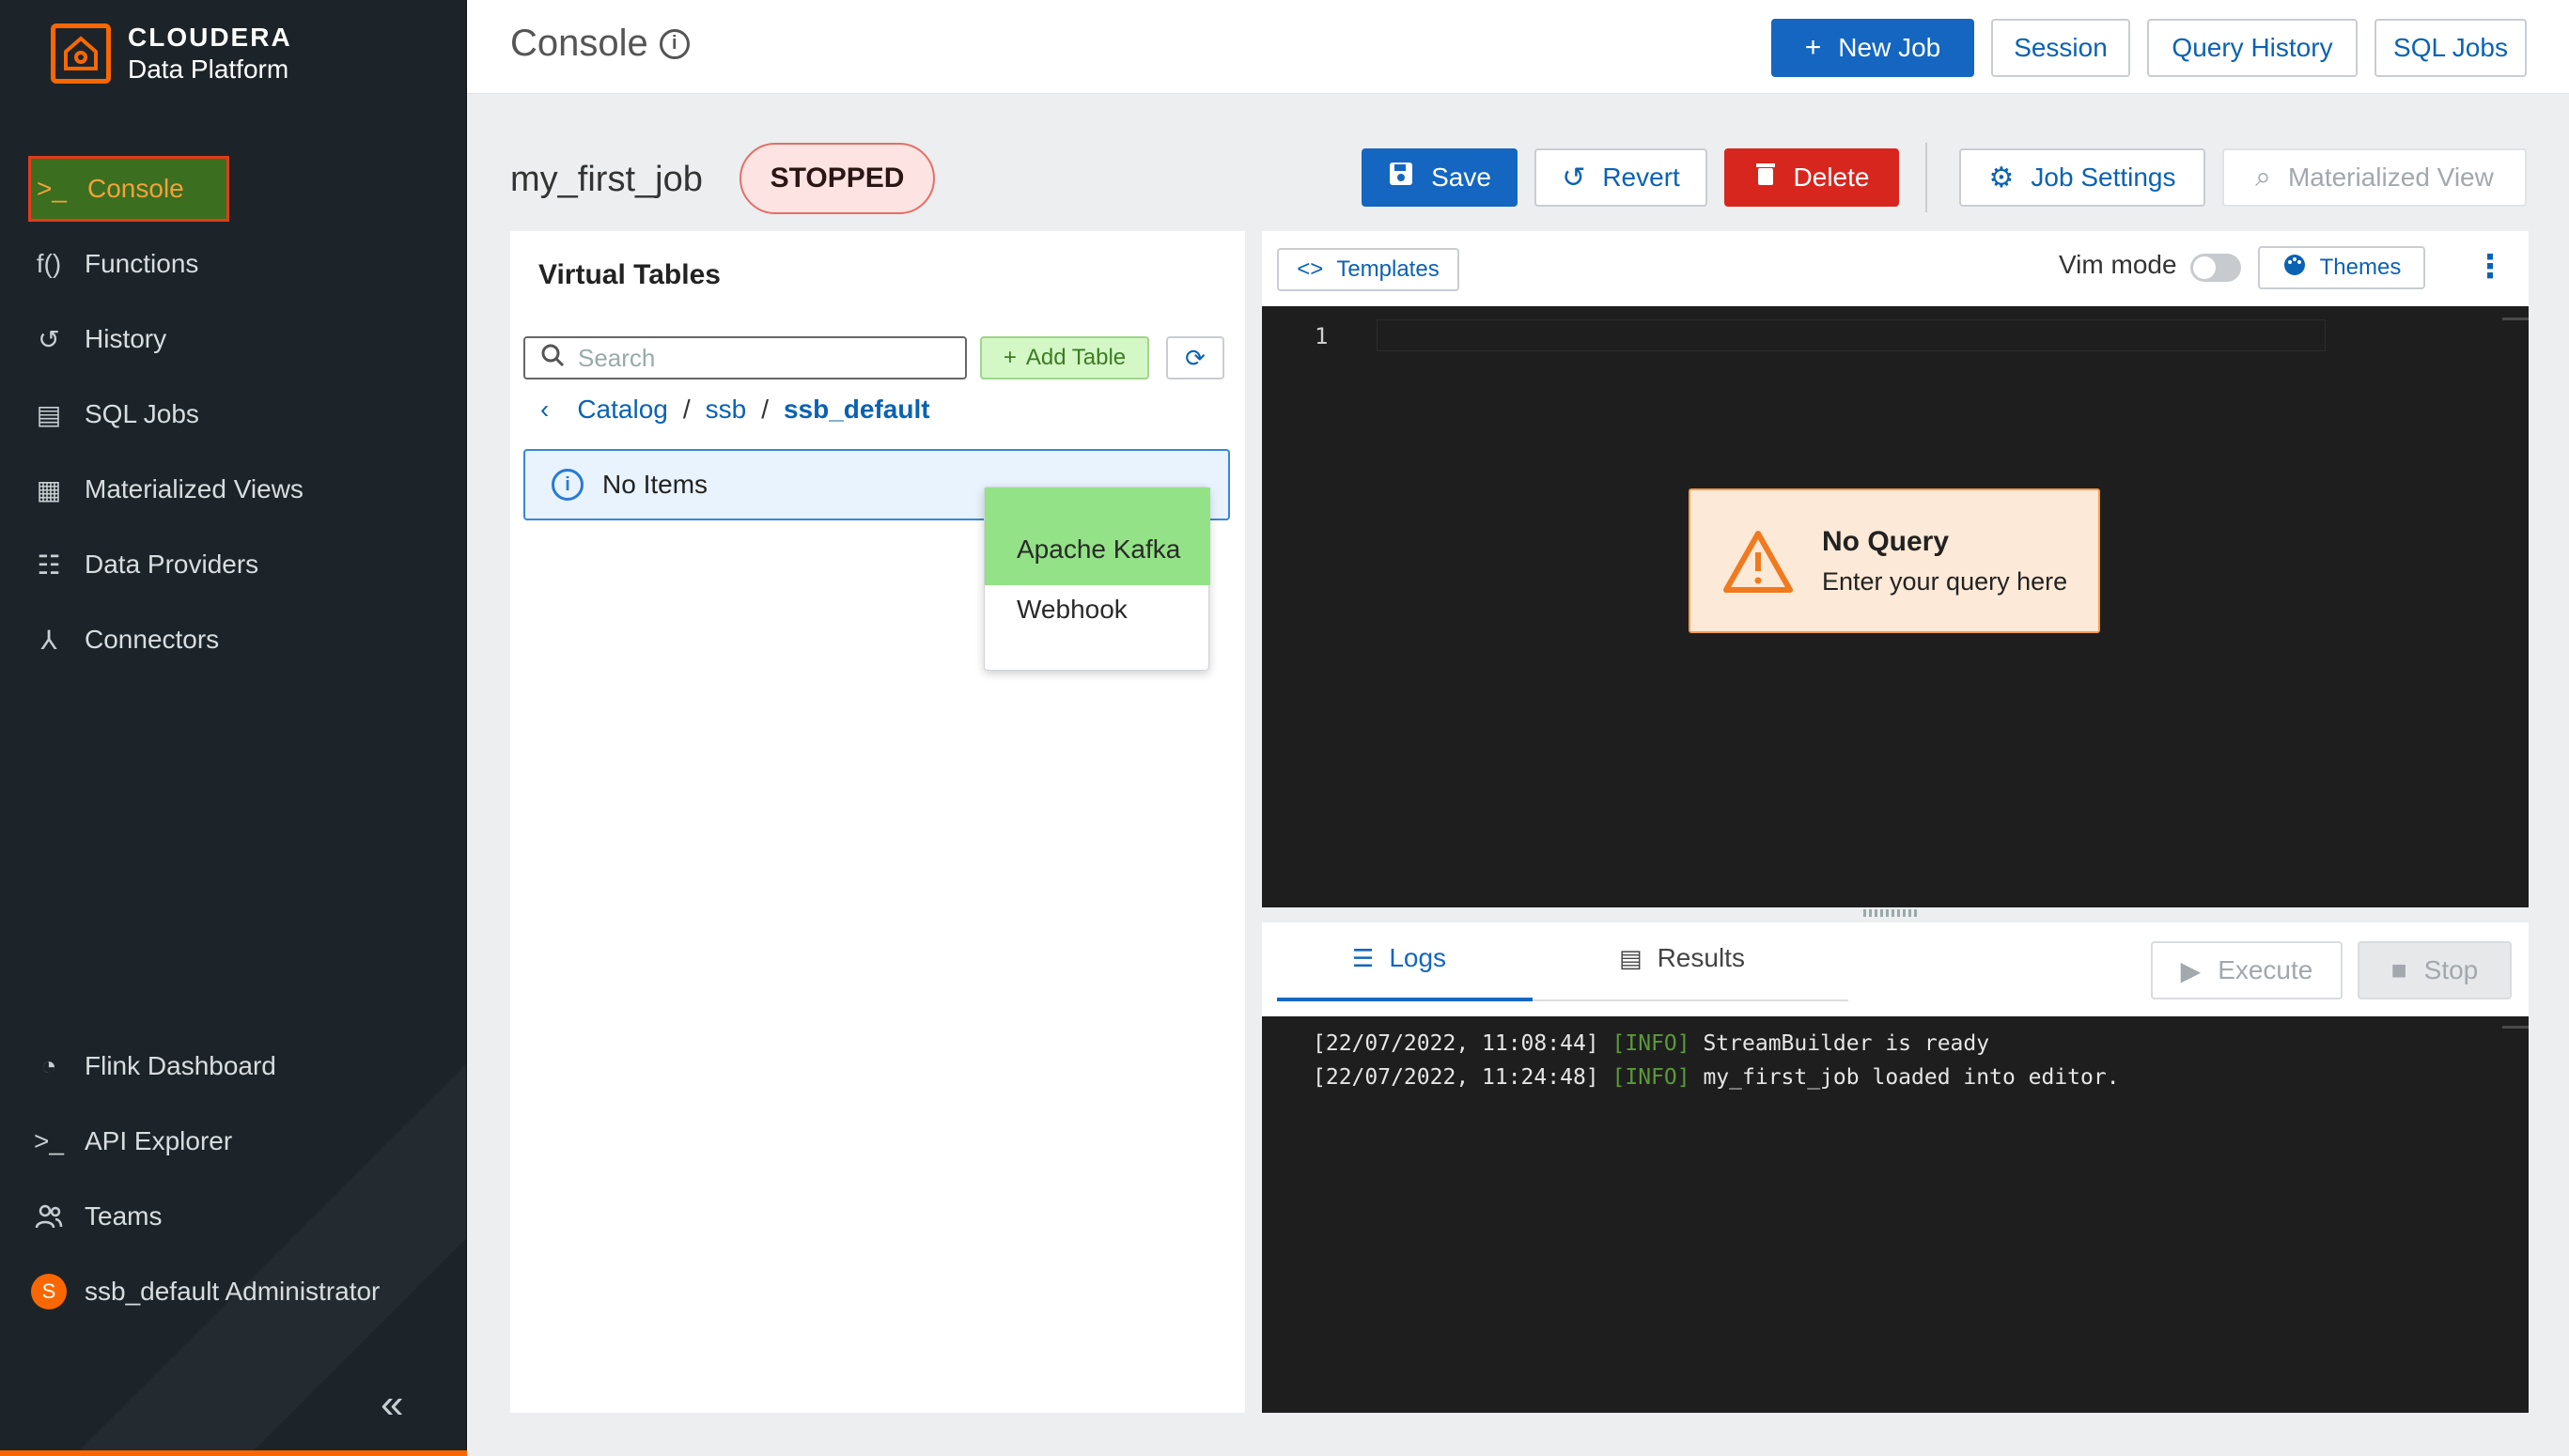 The image size is (2569, 1456). I want to click on sidebar-item-functions: f() Functions, so click(235, 264).